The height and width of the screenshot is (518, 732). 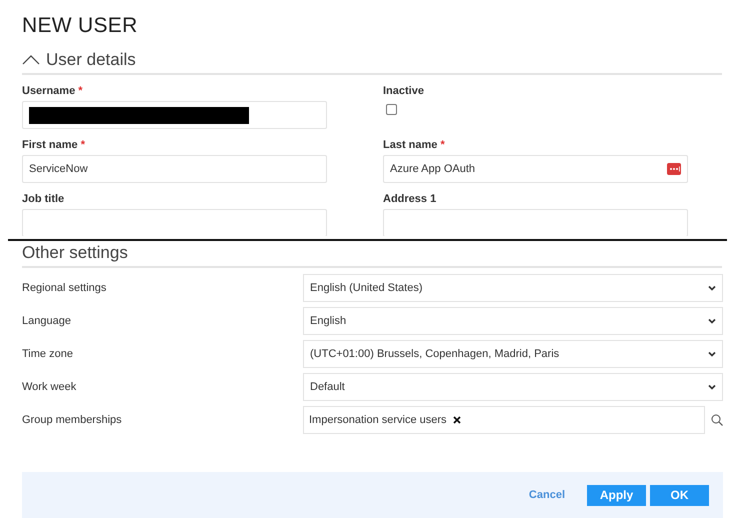 What do you see at coordinates (31, 60) in the screenshot?
I see `chevron-up-icon` at bounding box center [31, 60].